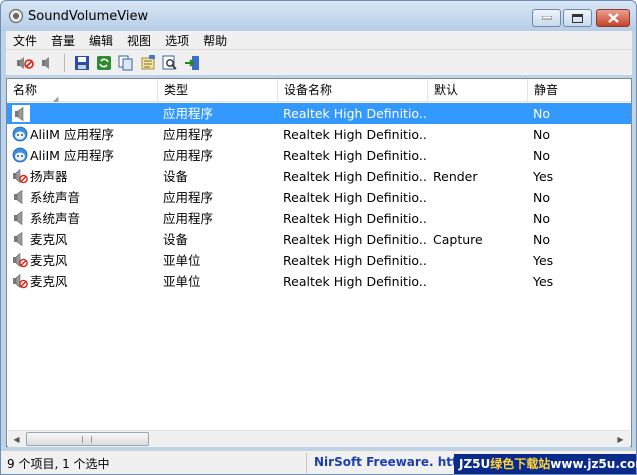 This screenshot has width=637, height=475. I want to click on menu-file: 文件, so click(25, 40).